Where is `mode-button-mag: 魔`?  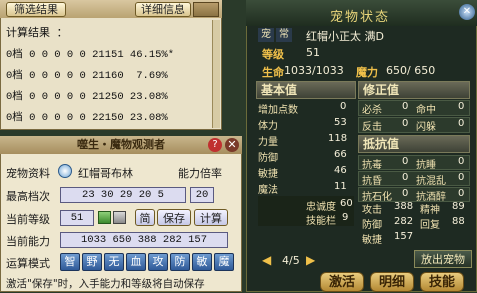
mode-button-mag: 魔 is located at coordinates (224, 262).